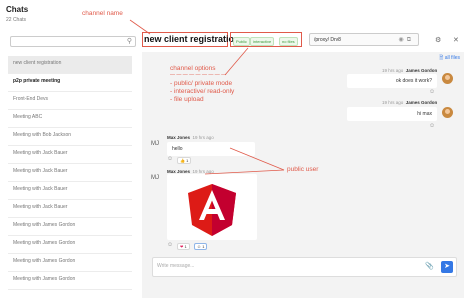 The width and height of the screenshot is (474, 301). What do you see at coordinates (193, 68) in the screenshot?
I see `channel-options-annotation: channel options` at bounding box center [193, 68].